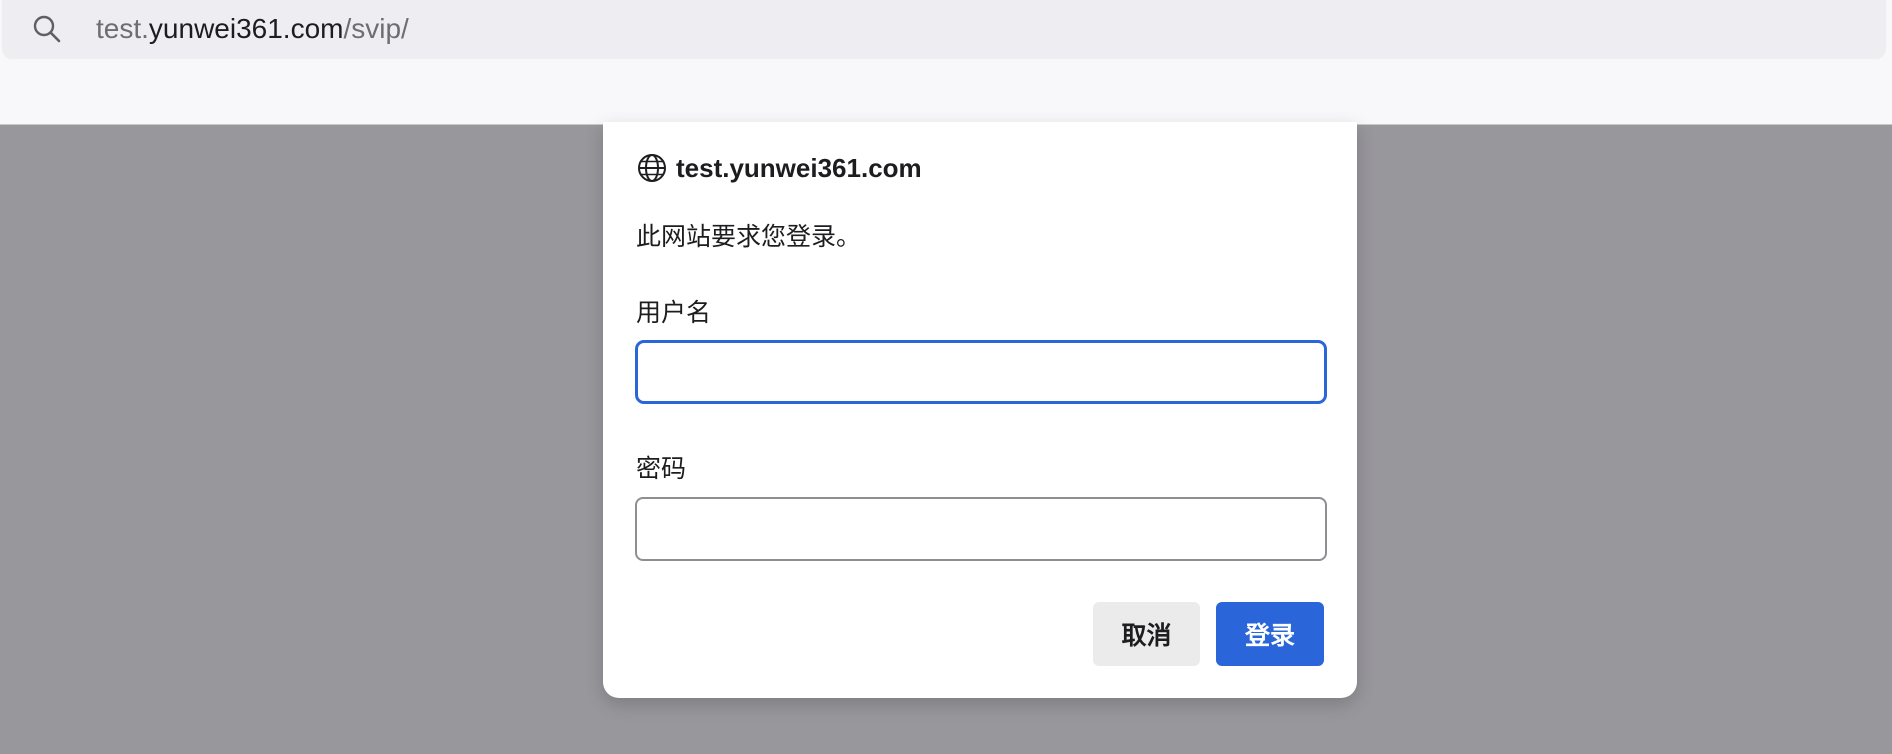 This screenshot has height=754, width=1892. Describe the element at coordinates (47, 29) in the screenshot. I see `search-icon` at that location.